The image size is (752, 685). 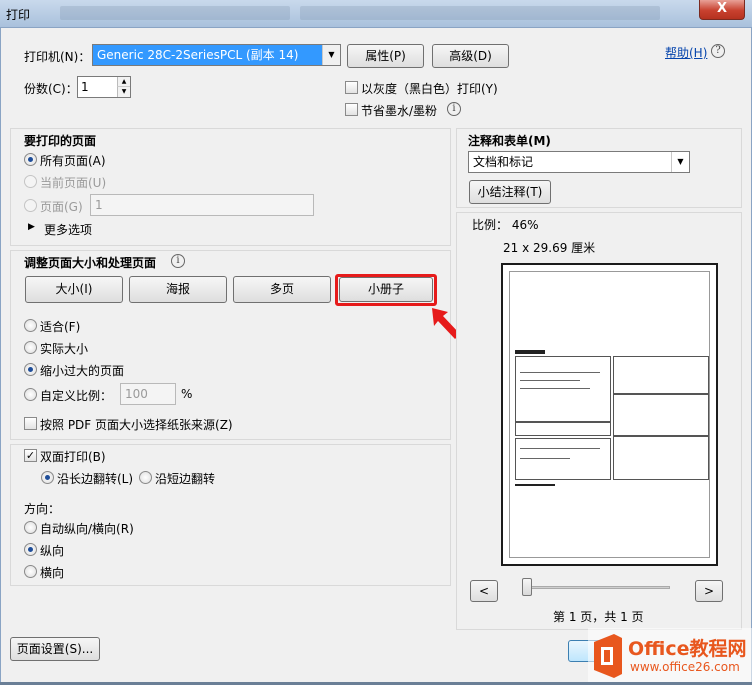 What do you see at coordinates (95, 479) in the screenshot?
I see `long-edge-label: 沿长边翻转(L)` at bounding box center [95, 479].